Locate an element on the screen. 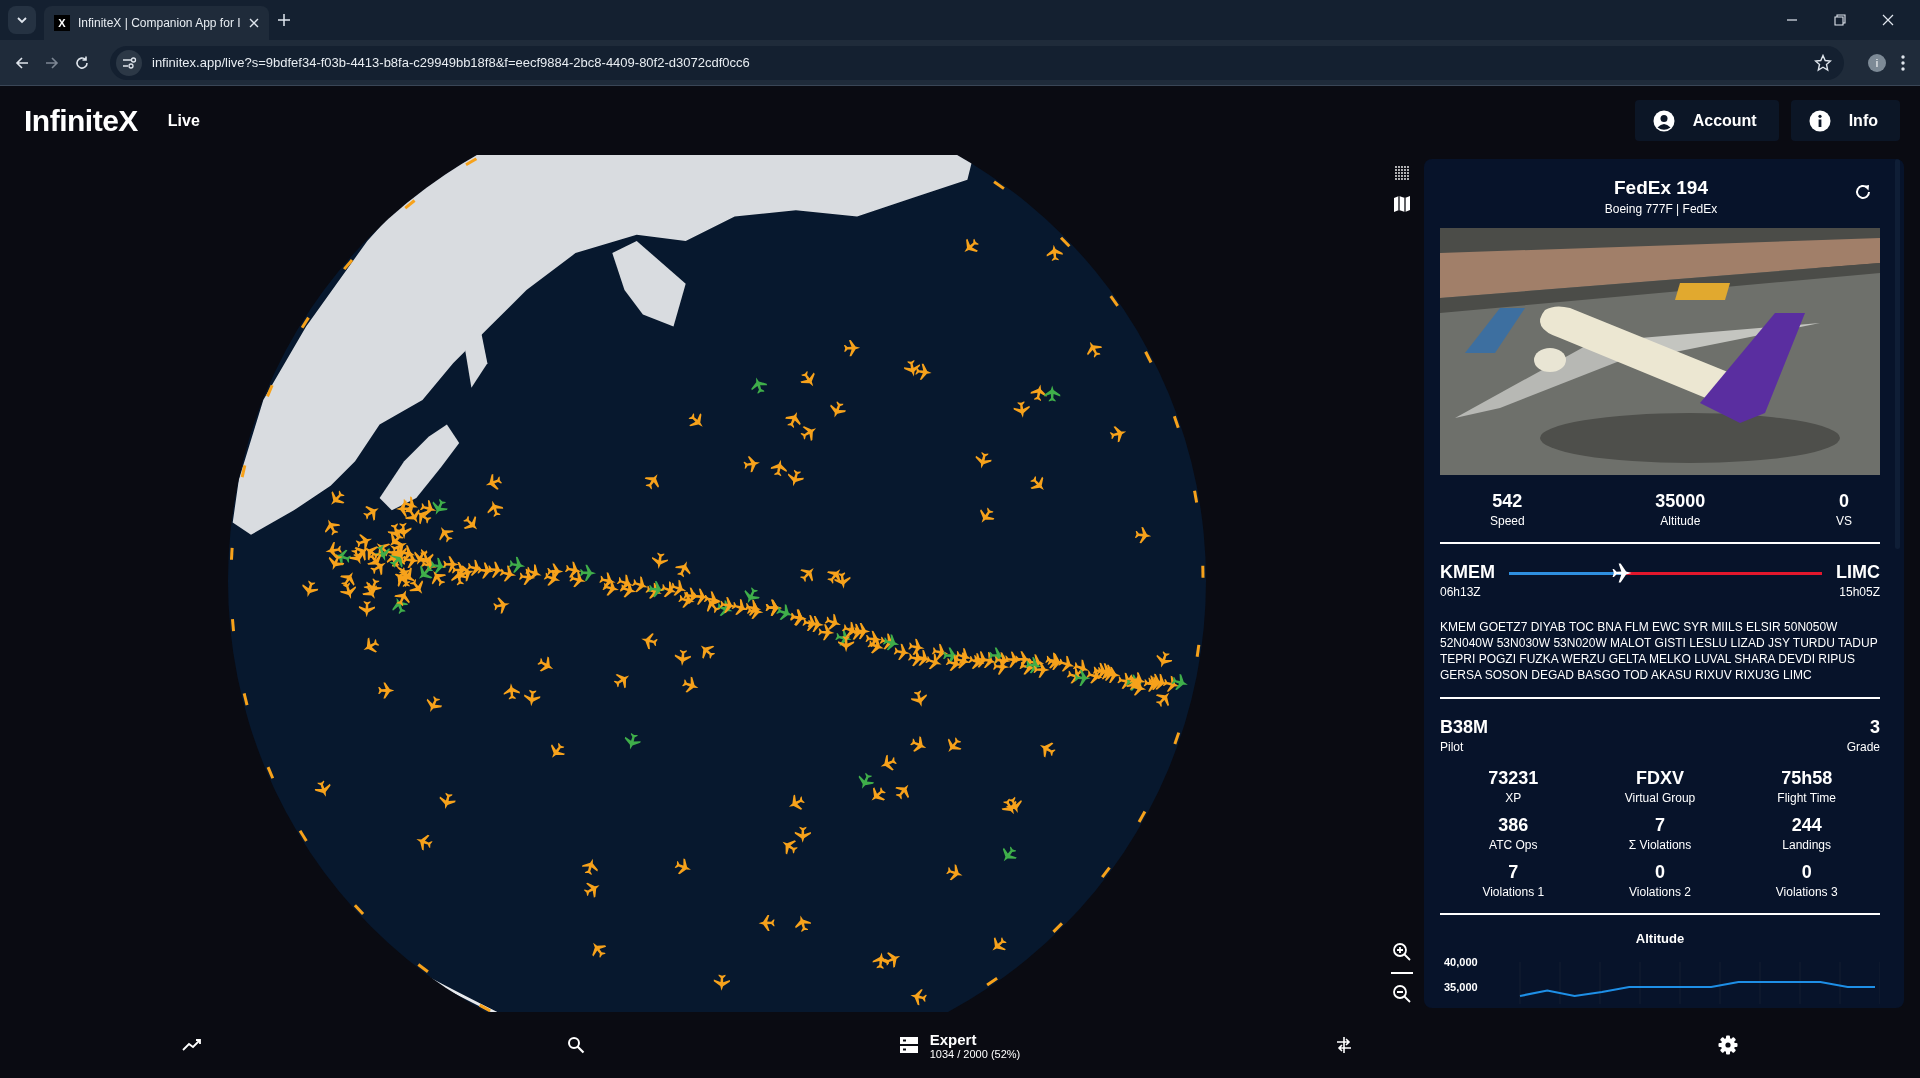 This screenshot has width=1920, height=1078. stat-label: Virtual Group is located at coordinates (1660, 798).